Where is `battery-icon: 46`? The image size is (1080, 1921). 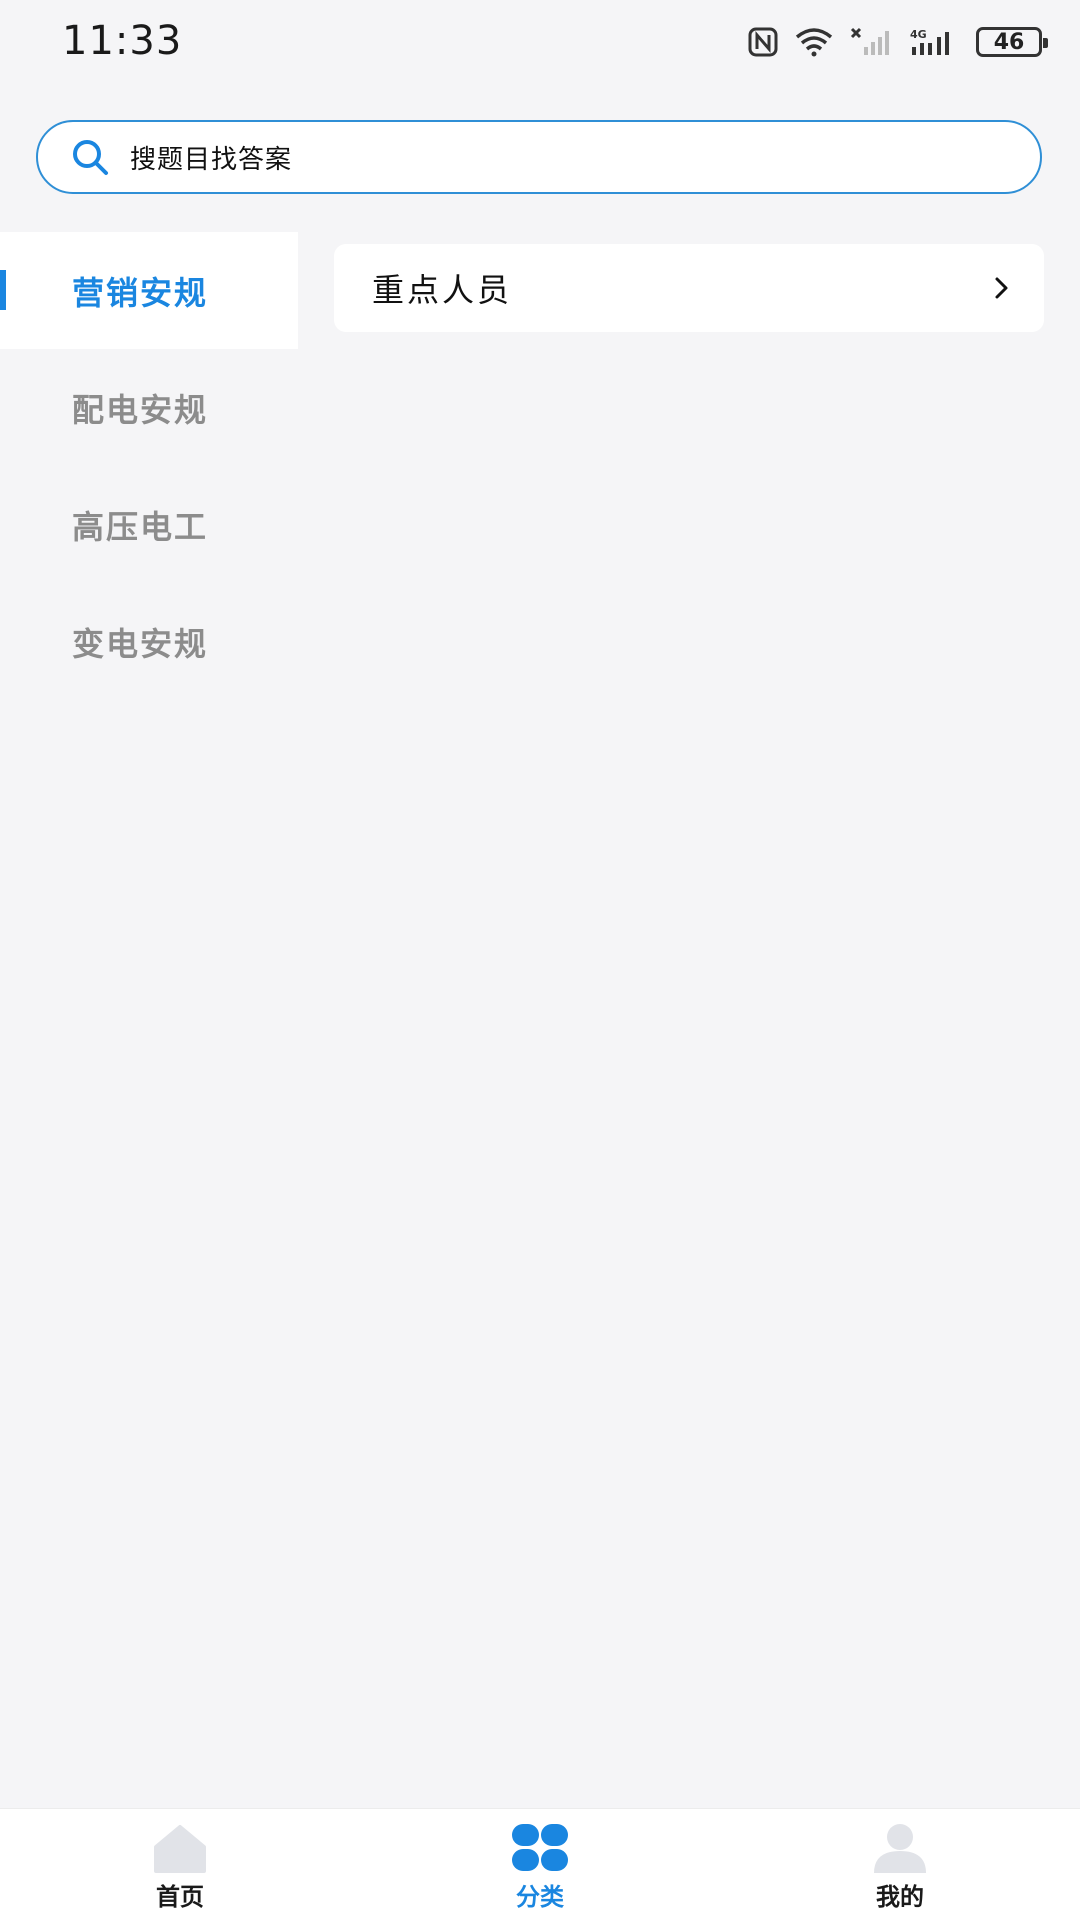
battery-icon: 46 is located at coordinates (1012, 42).